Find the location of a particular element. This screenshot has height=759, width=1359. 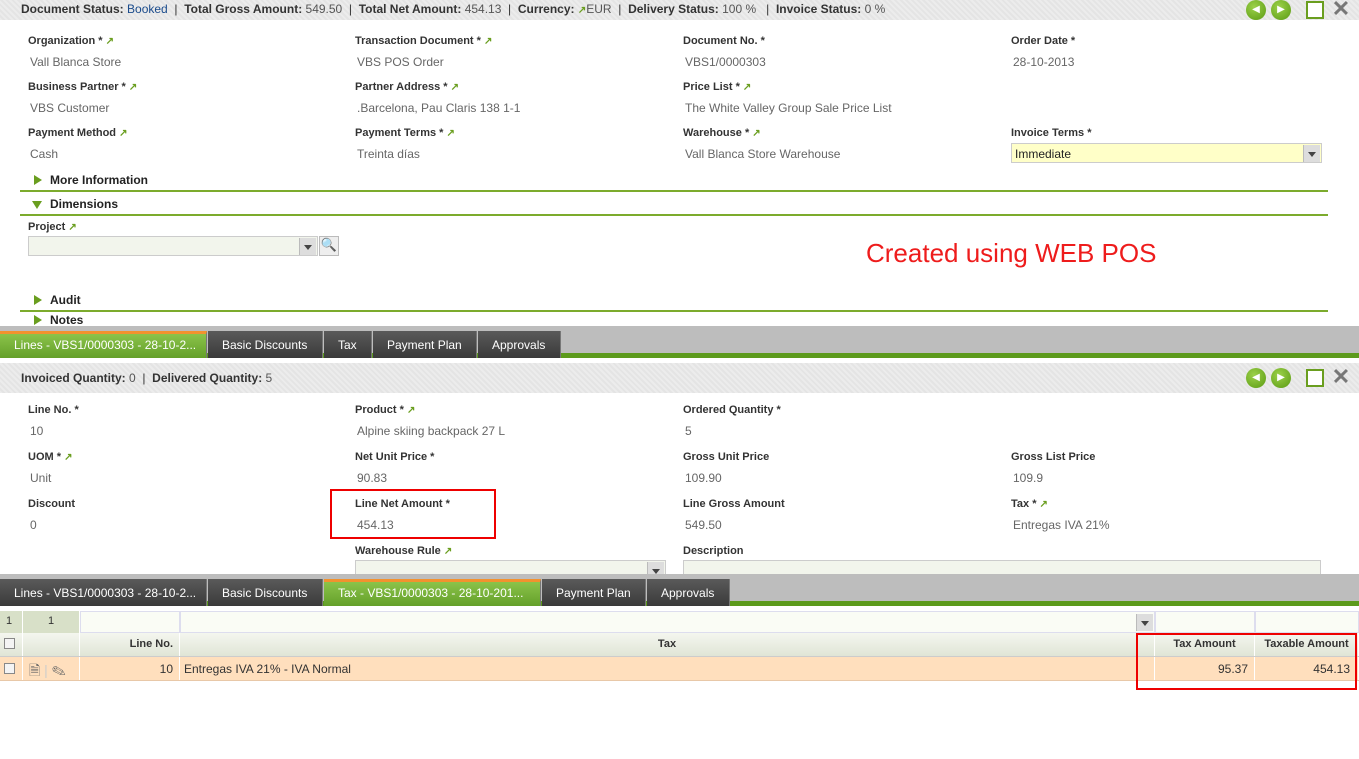

document-status-value: Booked is located at coordinates (147, 9).